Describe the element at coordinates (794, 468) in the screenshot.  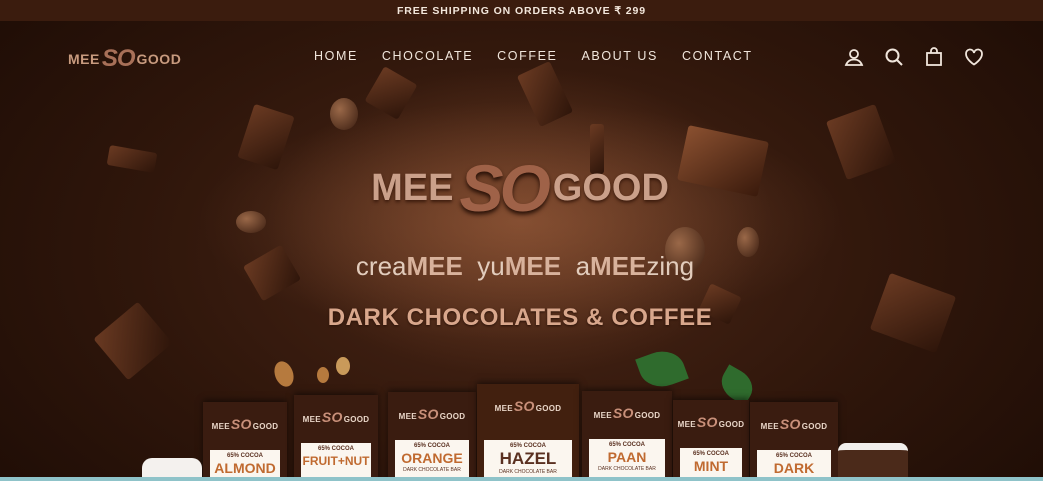
I see `bar-flavor: DARK` at that location.